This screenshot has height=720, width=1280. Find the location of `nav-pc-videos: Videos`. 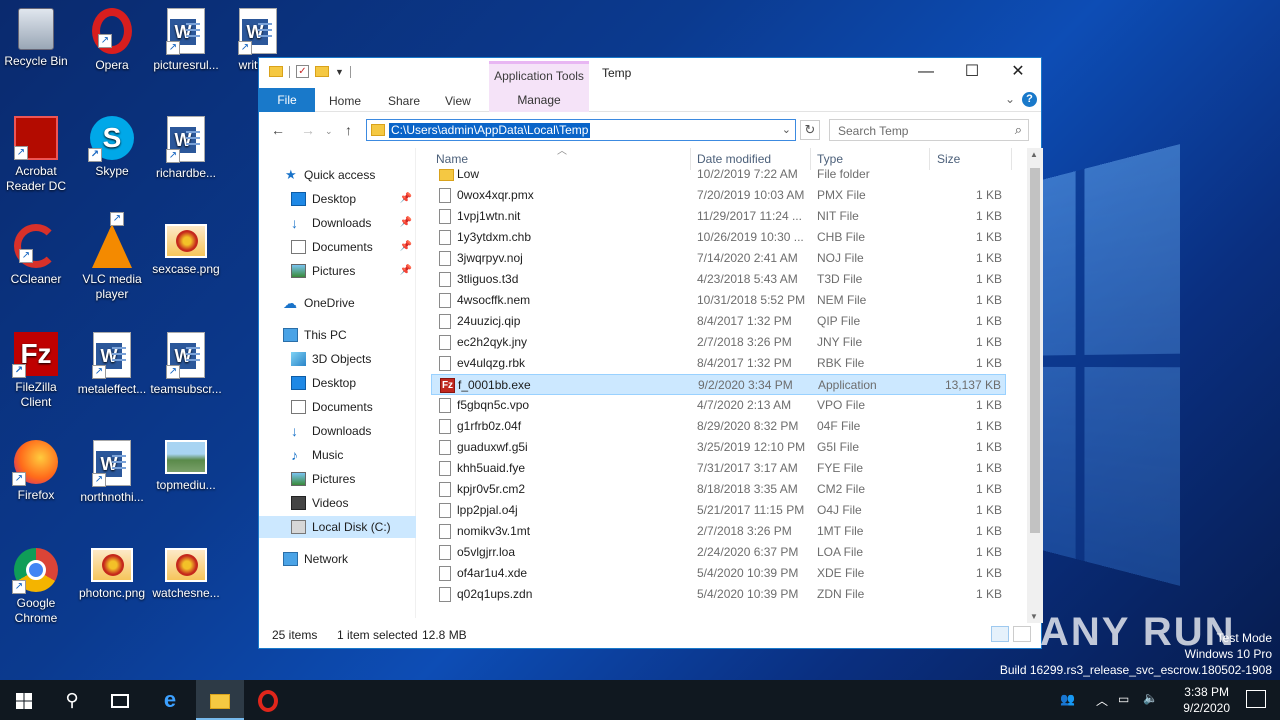

nav-pc-videos: Videos is located at coordinates (337, 503).